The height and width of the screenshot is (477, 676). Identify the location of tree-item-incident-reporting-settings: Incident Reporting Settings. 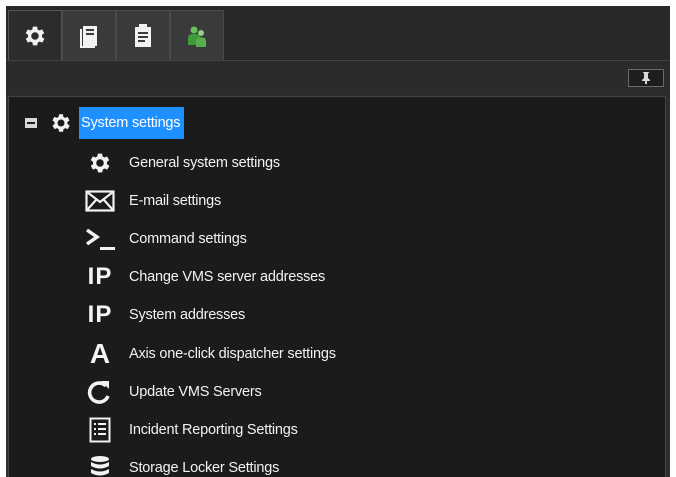
(189, 430).